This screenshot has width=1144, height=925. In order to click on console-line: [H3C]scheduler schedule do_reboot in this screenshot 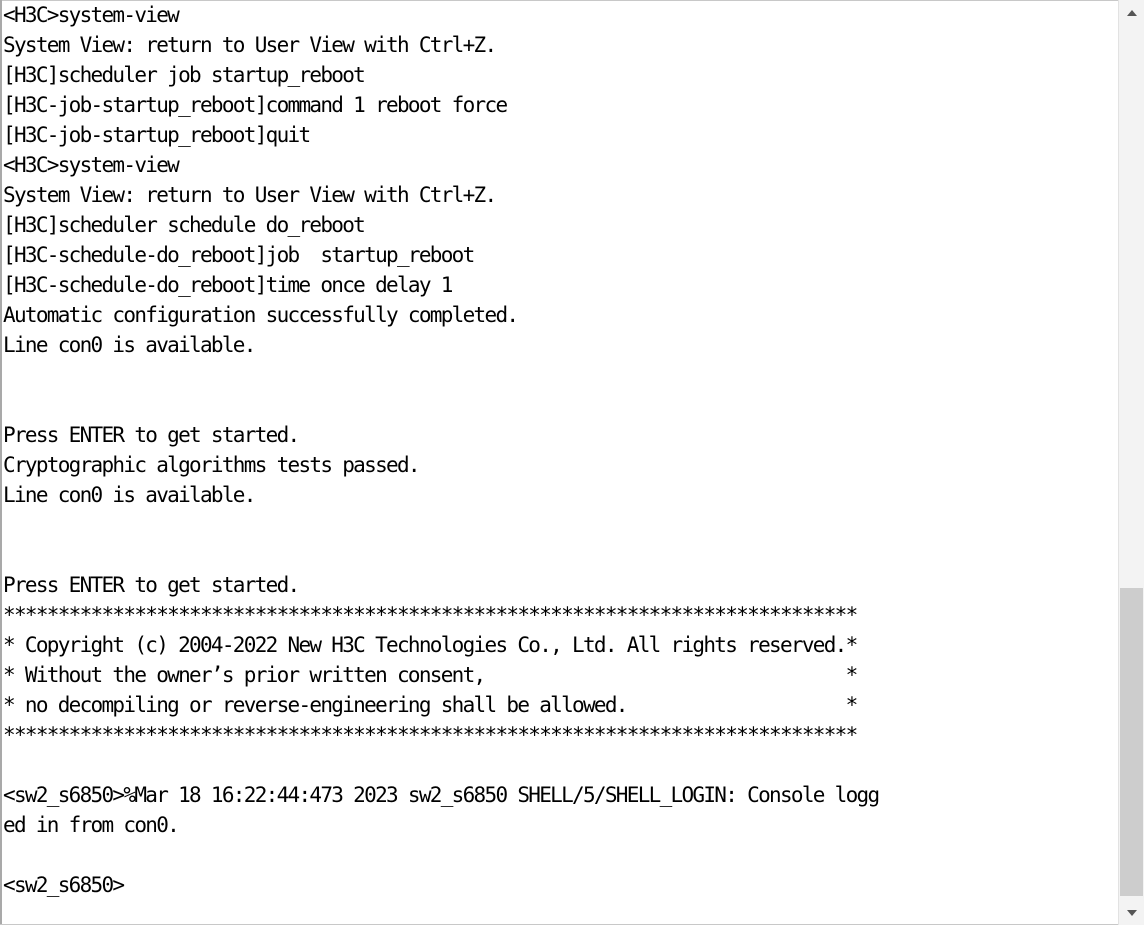, I will do `click(184, 225)`.